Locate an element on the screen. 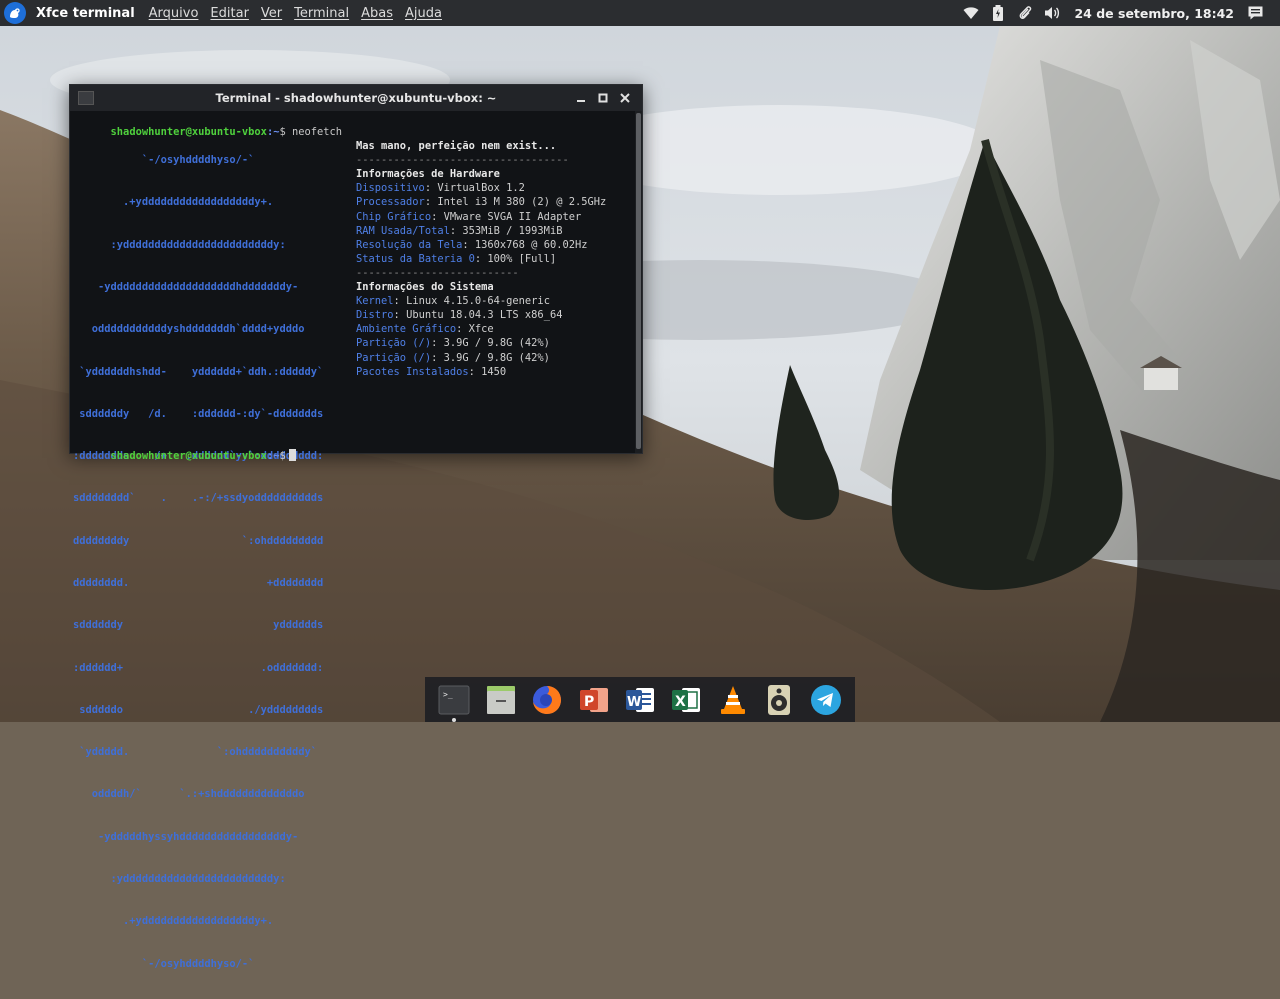 The image size is (1280, 999). menu-arquivo: Arquivo is located at coordinates (174, 13).